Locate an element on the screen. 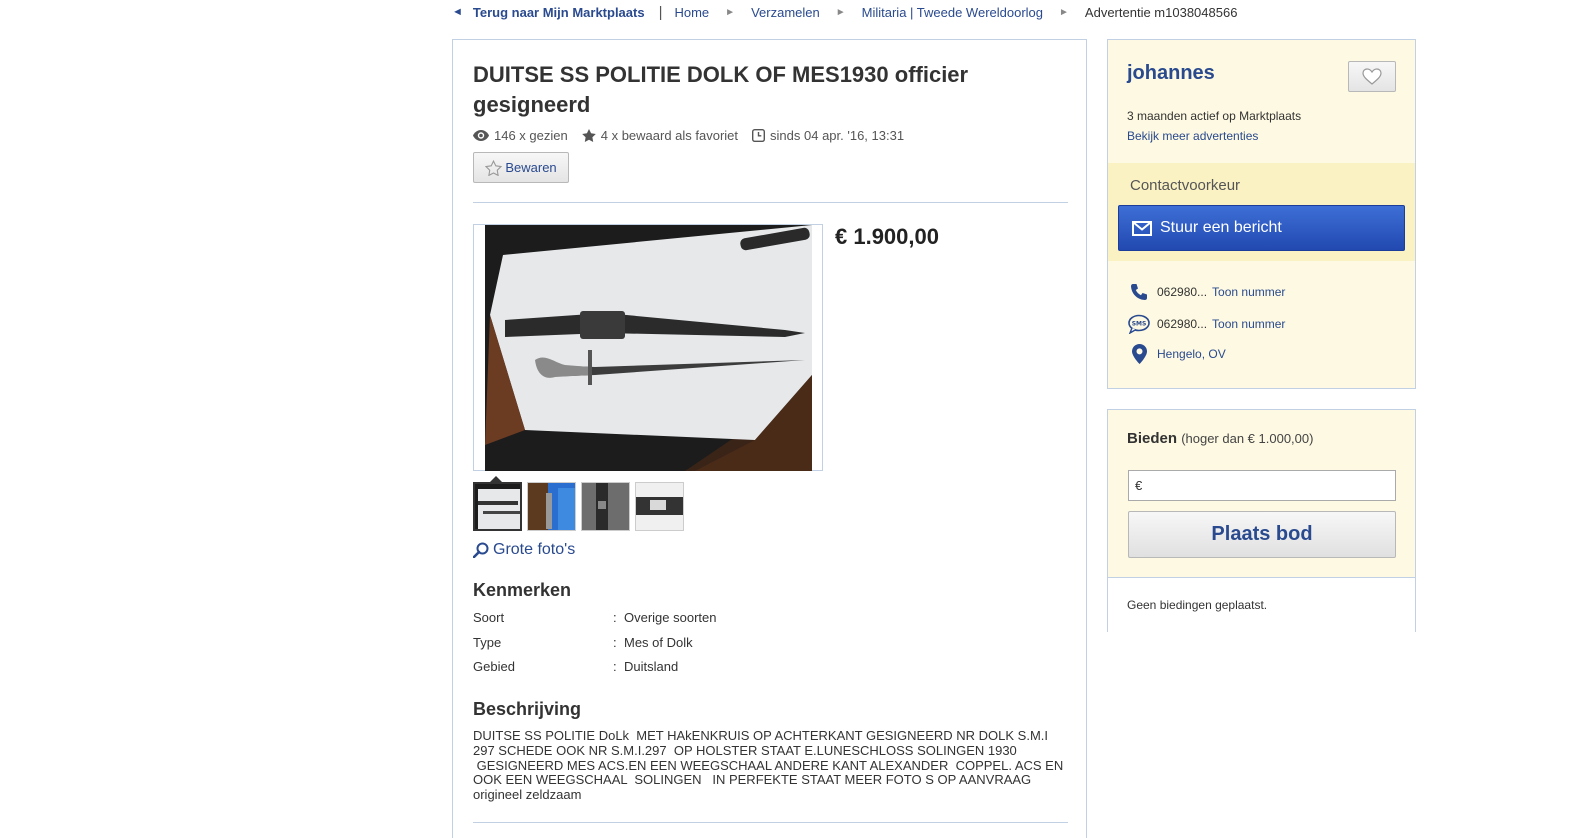 The height and width of the screenshot is (838, 1595). breadcrumb-current: Advertentie m1038048566 is located at coordinates (1161, 12).